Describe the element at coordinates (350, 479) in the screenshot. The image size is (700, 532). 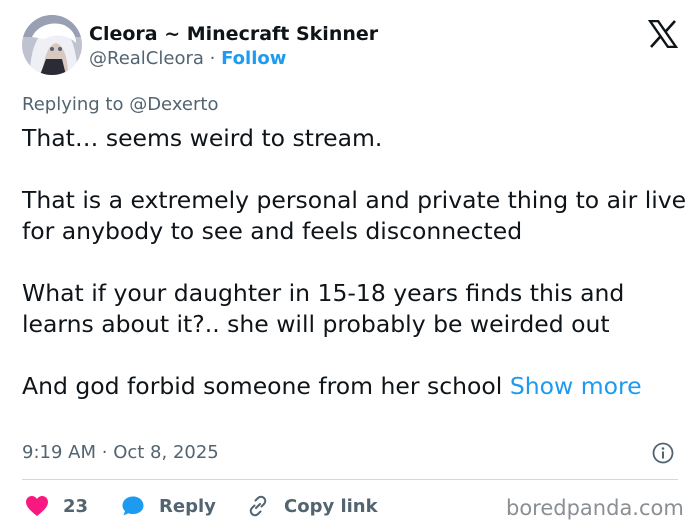
I see `divider` at that location.